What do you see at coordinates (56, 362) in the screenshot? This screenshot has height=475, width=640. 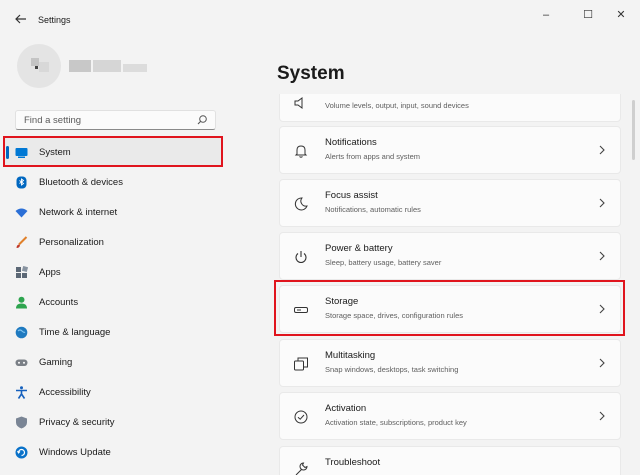 I see `sidebar-item-label: Gaming` at bounding box center [56, 362].